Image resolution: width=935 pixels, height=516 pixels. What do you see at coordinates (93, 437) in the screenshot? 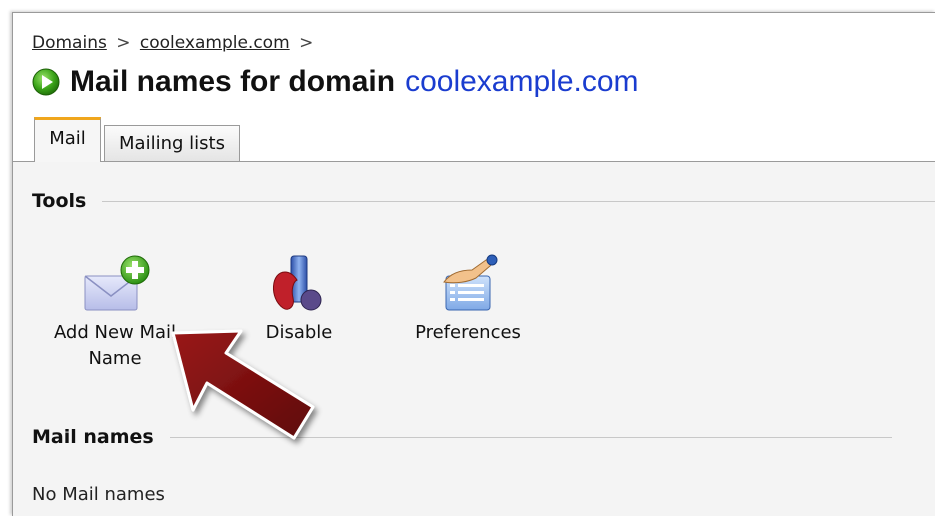
I see `mail-names-heading: Mail names` at bounding box center [93, 437].